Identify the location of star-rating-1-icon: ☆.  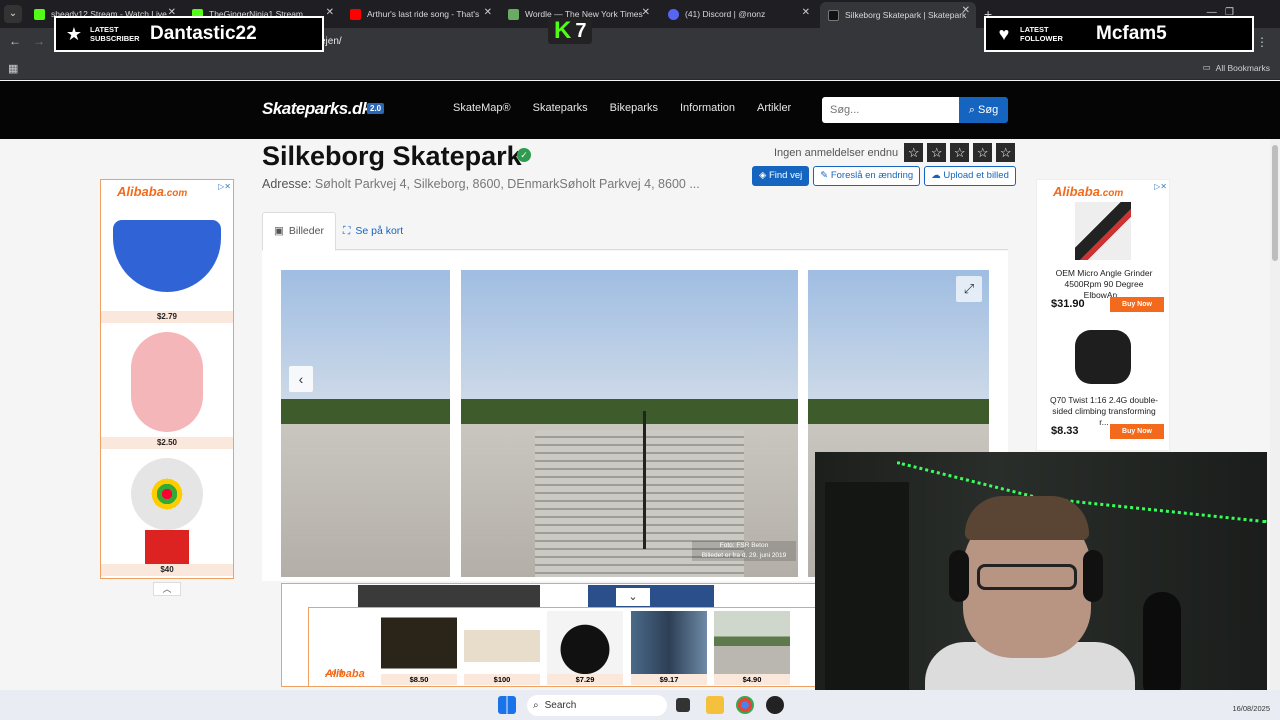
(914, 152).